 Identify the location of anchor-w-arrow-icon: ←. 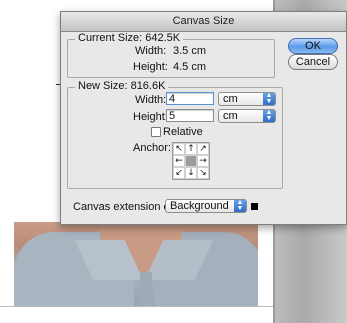
(179, 161).